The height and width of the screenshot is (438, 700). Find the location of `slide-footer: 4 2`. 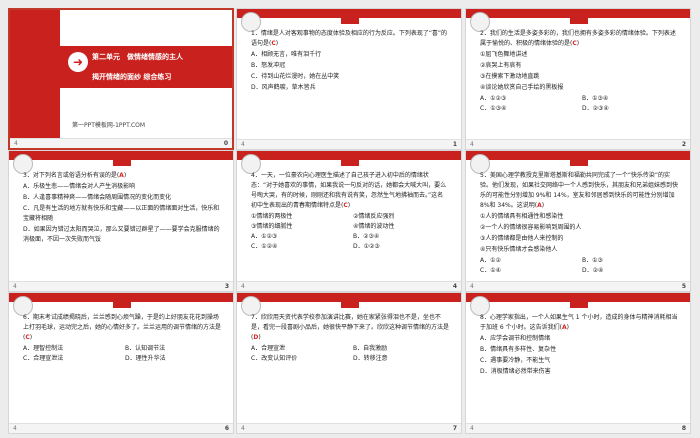

slide-footer: 4 2 is located at coordinates (578, 144).